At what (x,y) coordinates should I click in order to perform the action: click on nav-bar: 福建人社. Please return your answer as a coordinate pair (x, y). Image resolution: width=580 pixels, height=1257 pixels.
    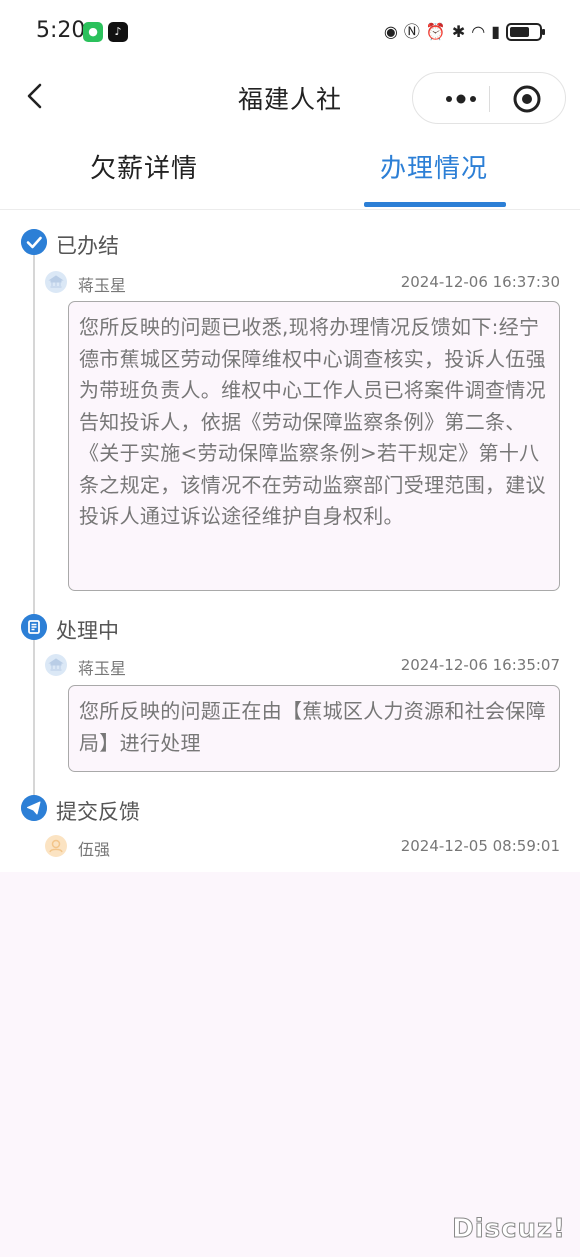
    Looking at the image, I should click on (290, 97).